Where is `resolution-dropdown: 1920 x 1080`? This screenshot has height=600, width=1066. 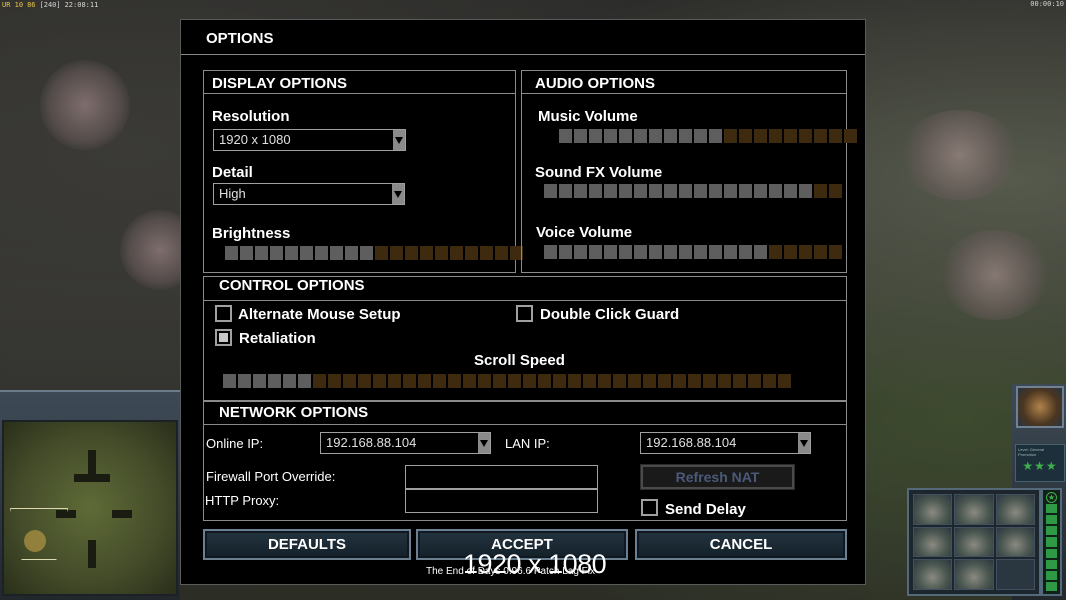 resolution-dropdown: 1920 x 1080 is located at coordinates (309, 140).